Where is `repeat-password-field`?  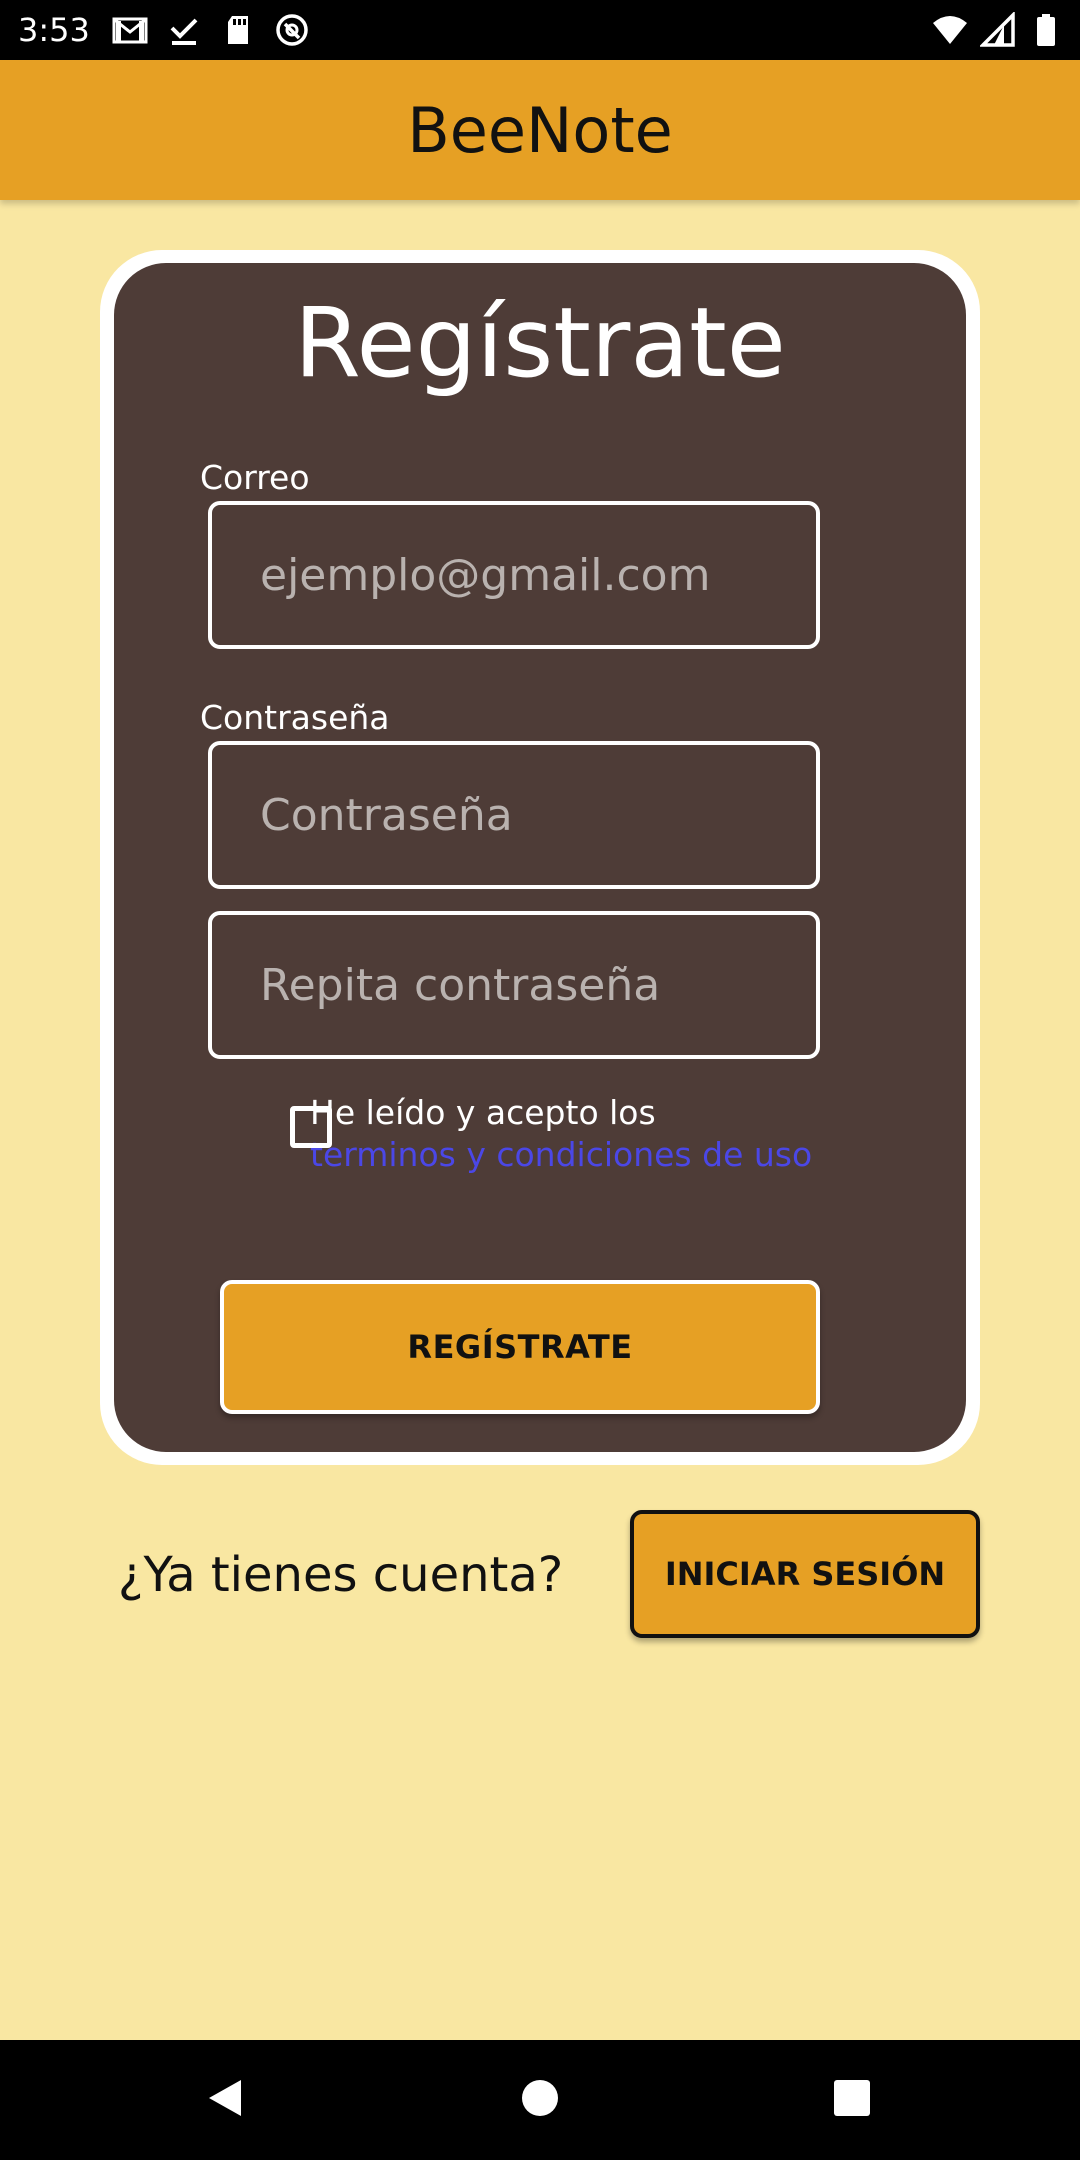
repeat-password-field is located at coordinates (514, 985).